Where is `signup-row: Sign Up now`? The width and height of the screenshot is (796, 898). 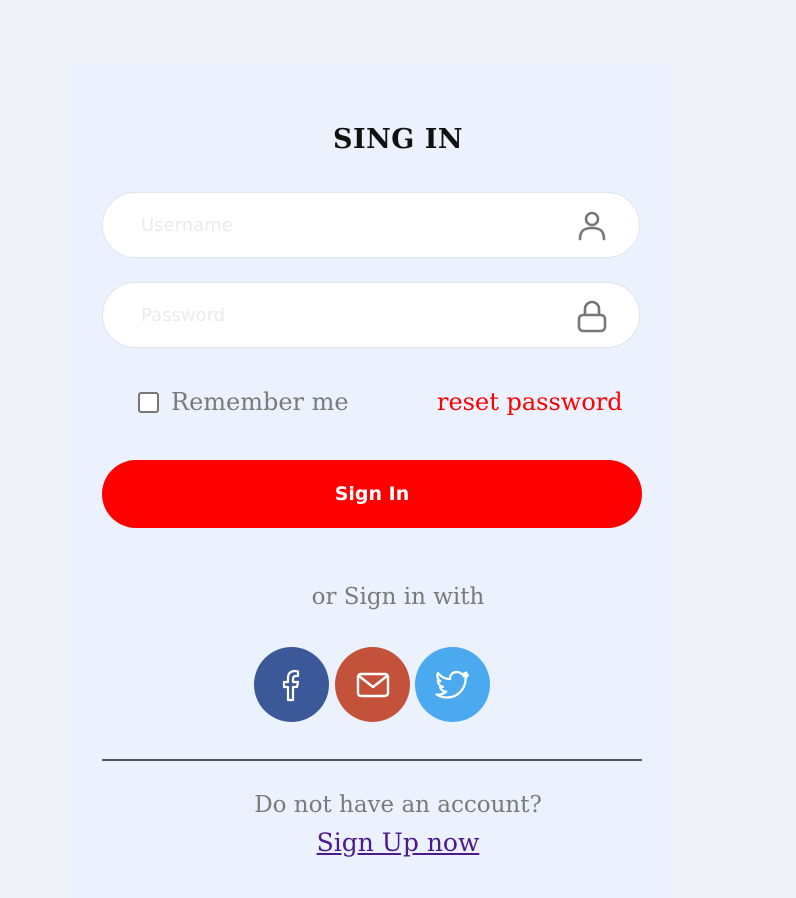 signup-row: Sign Up now is located at coordinates (398, 842).